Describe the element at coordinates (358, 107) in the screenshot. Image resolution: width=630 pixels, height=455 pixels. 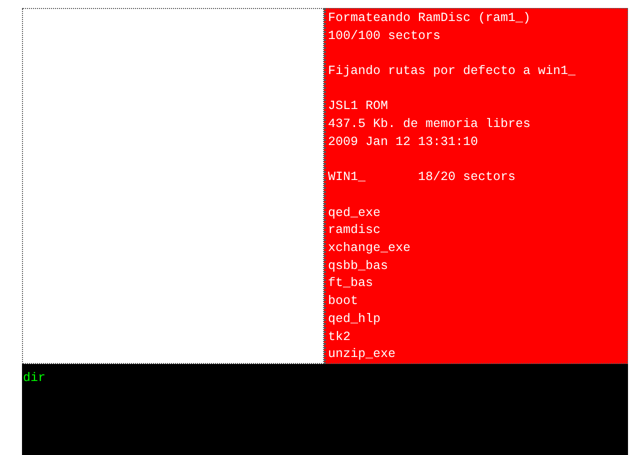
I see `output-line: JSL1 ROM` at that location.